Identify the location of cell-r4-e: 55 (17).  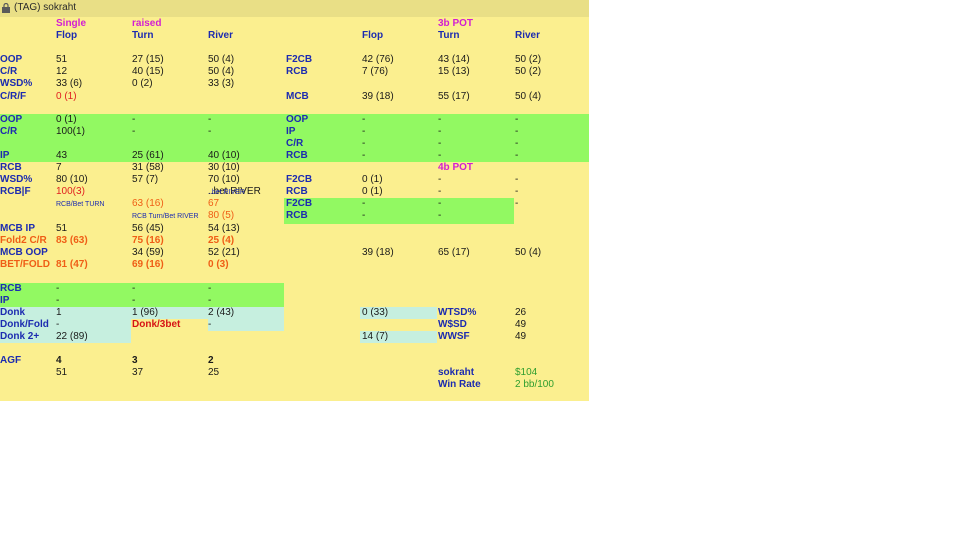
(454, 96).